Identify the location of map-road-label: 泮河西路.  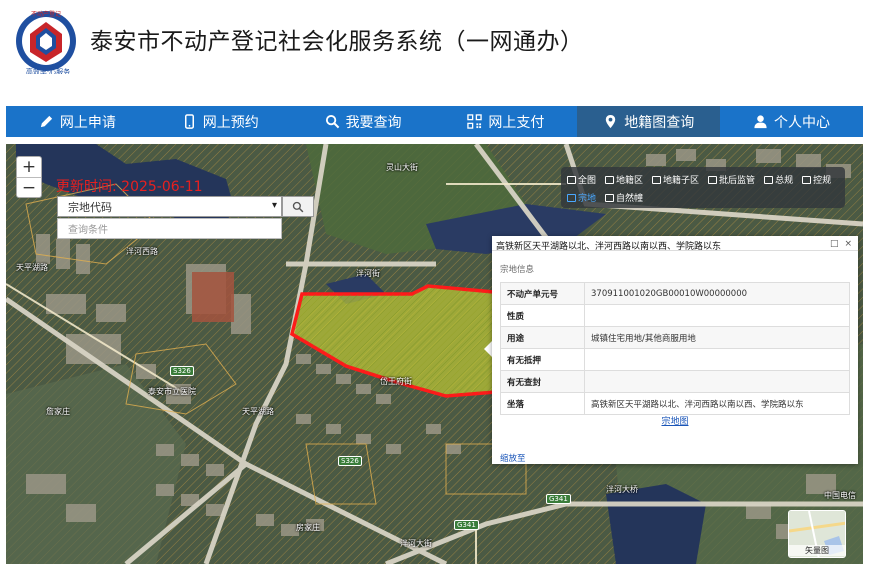
(142, 251).